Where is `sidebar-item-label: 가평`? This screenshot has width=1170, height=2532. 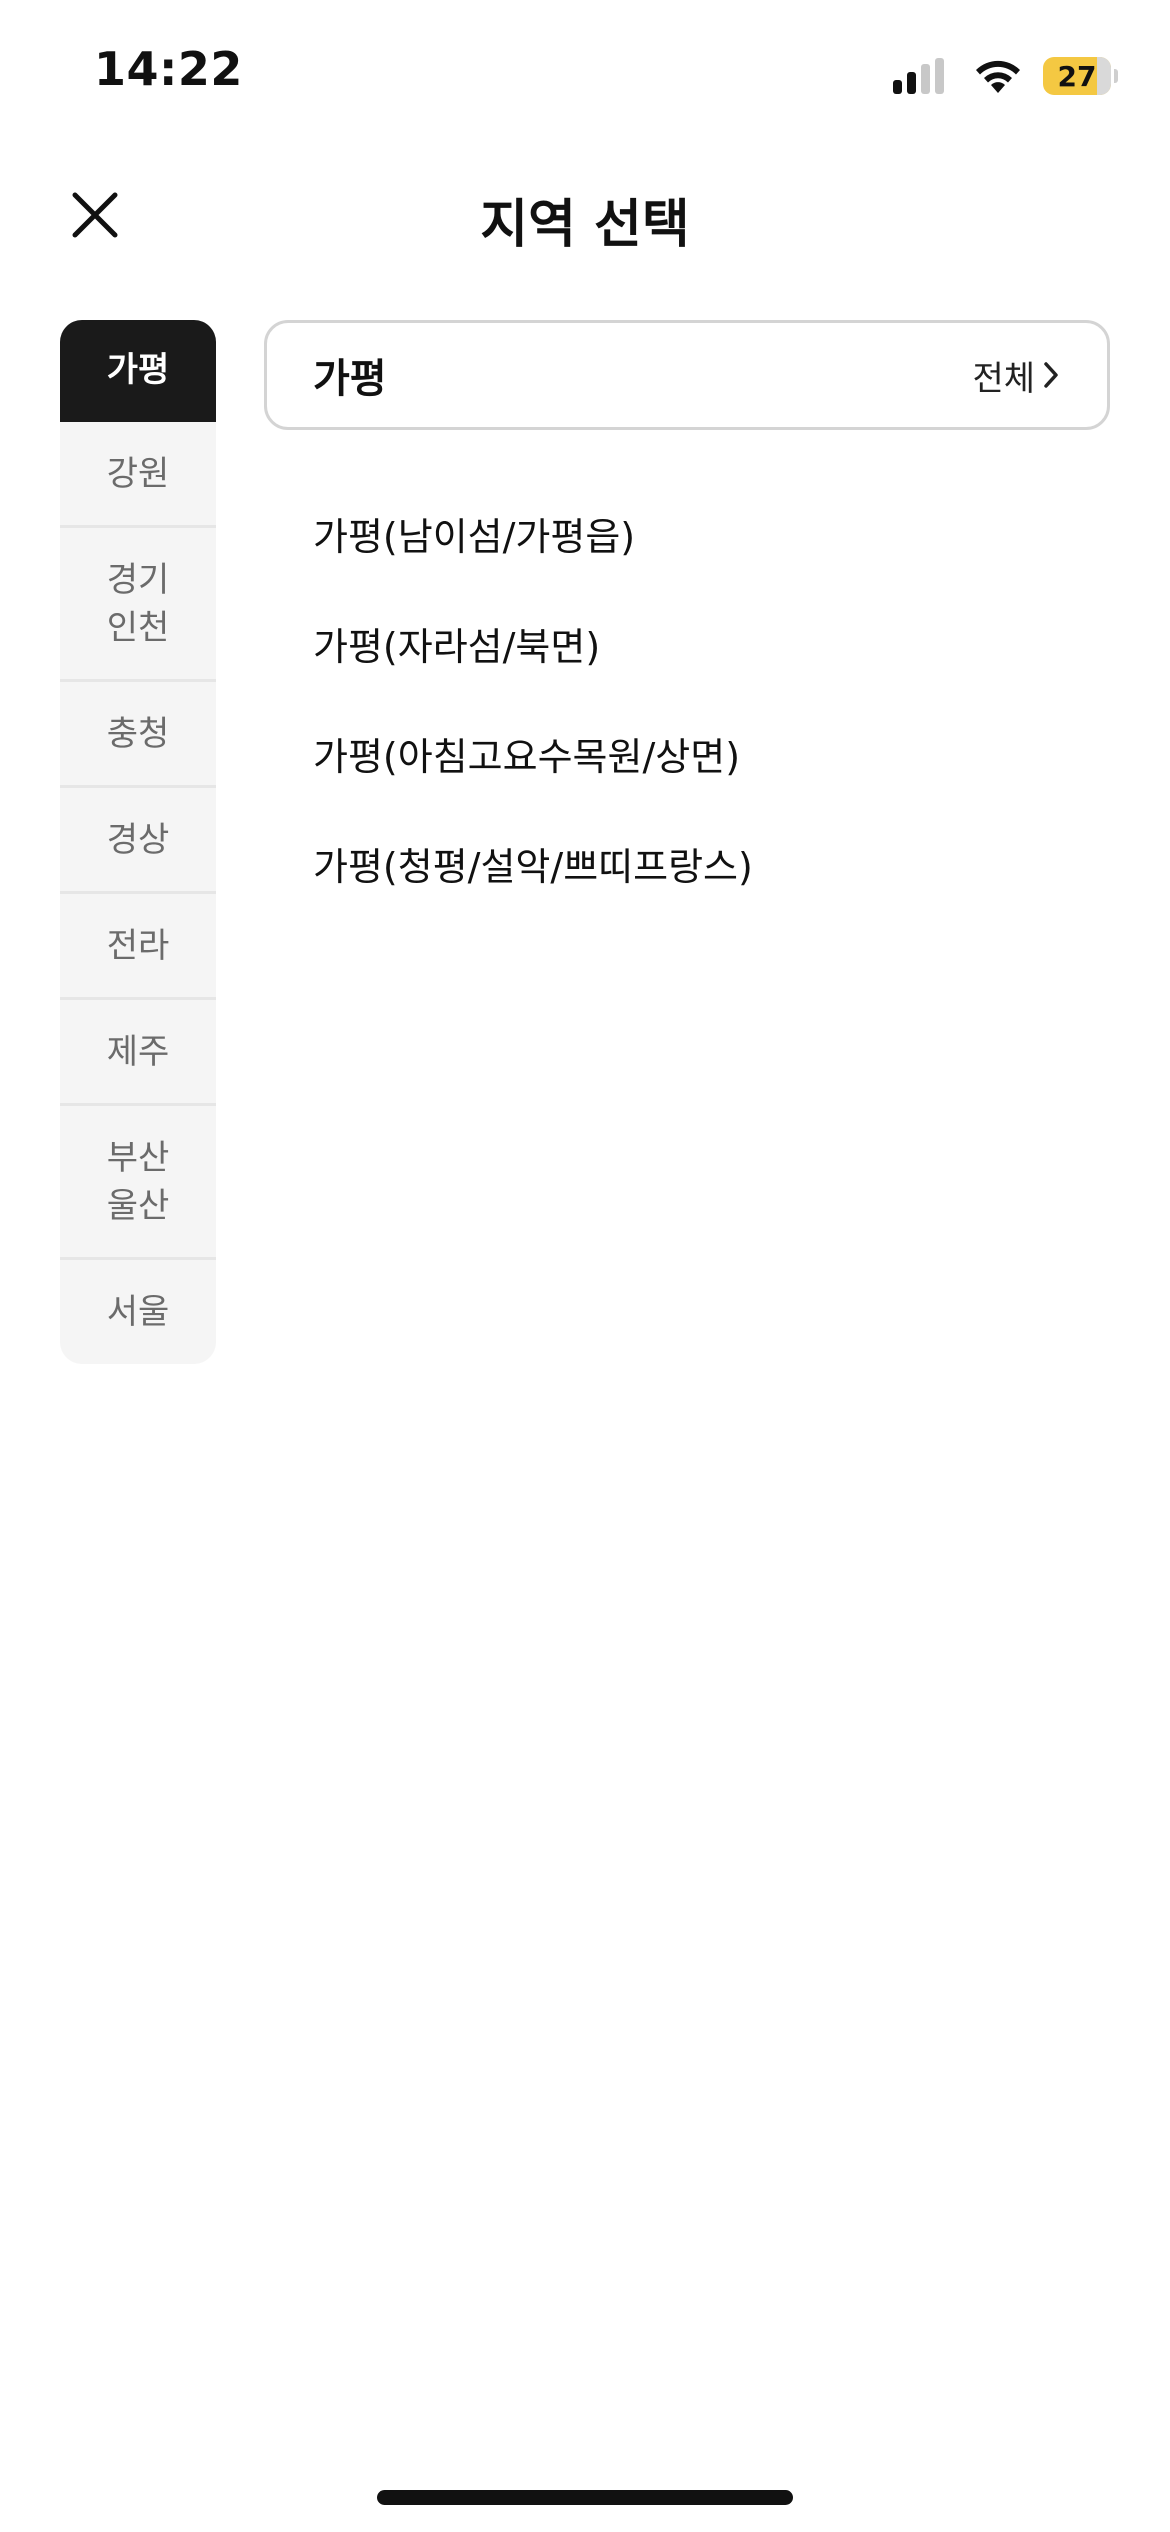
sidebar-item-label: 가평 is located at coordinates (138, 369).